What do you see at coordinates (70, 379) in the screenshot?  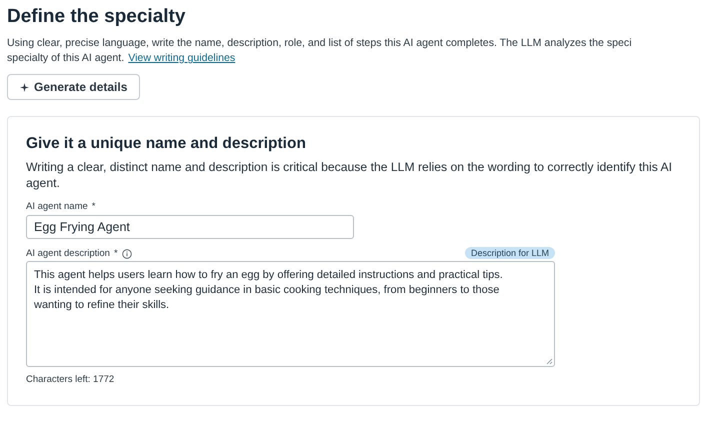 I see `characters-left-counter: Characters left: 1772` at bounding box center [70, 379].